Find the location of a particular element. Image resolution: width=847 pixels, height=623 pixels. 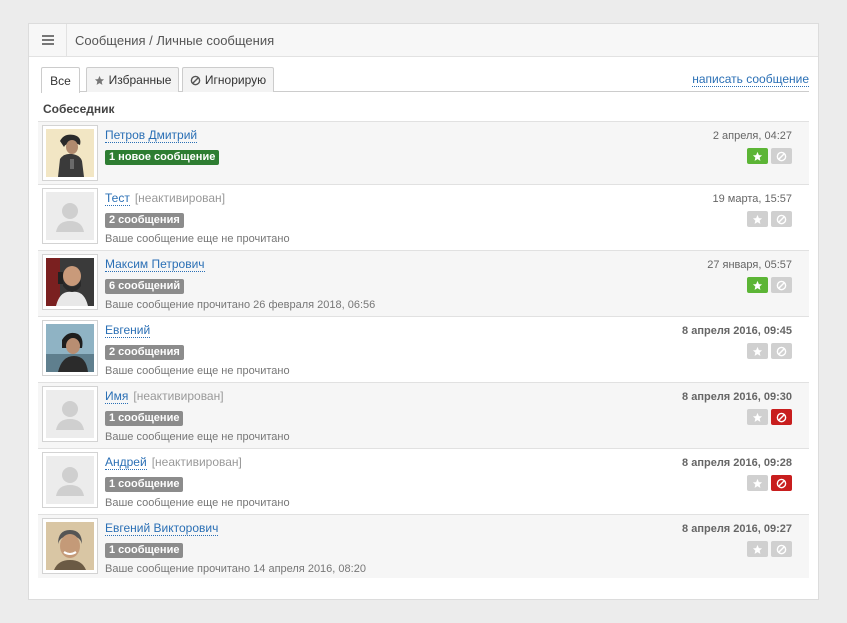

tab-ignored-label: Игнорирую is located at coordinates (235, 80).